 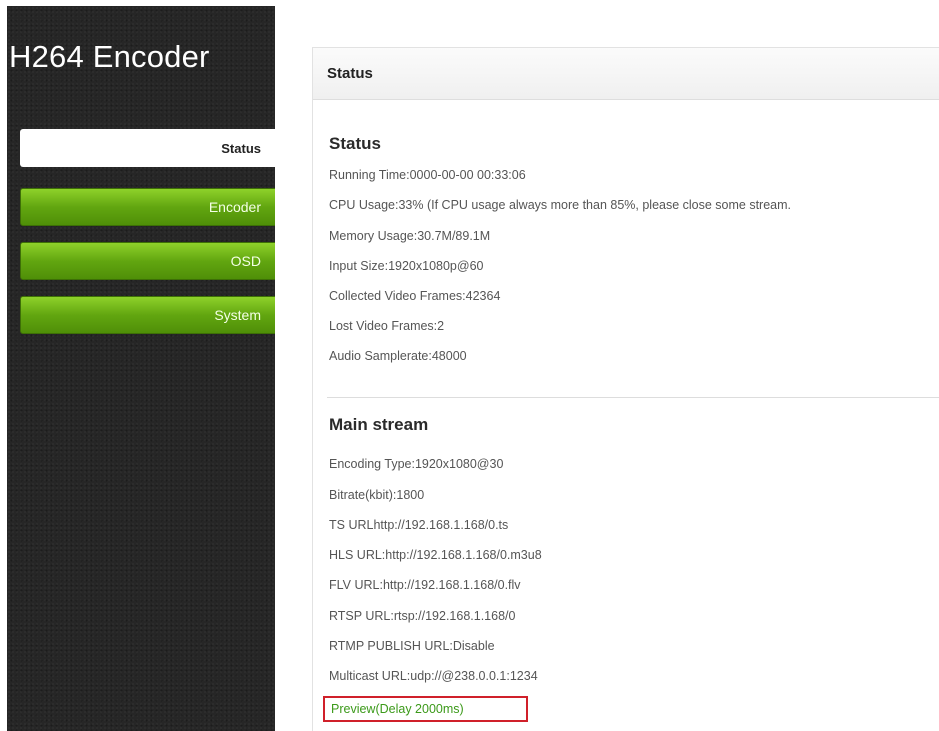 What do you see at coordinates (410, 236) in the screenshot?
I see `memory-usage: Memory Usage:30.7M/89.1M` at bounding box center [410, 236].